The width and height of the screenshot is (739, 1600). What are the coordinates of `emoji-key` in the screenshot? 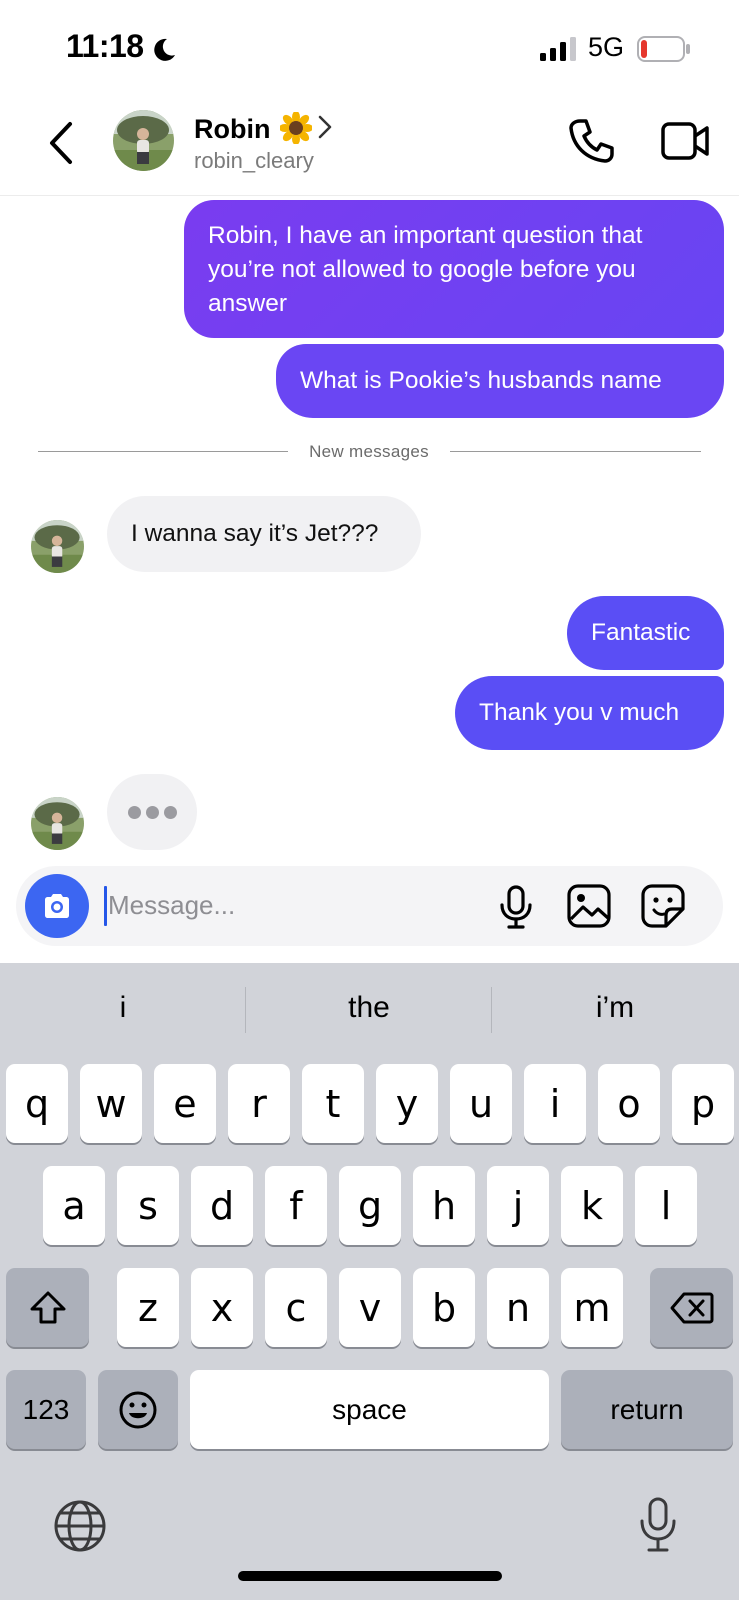 It's located at (138, 1409).